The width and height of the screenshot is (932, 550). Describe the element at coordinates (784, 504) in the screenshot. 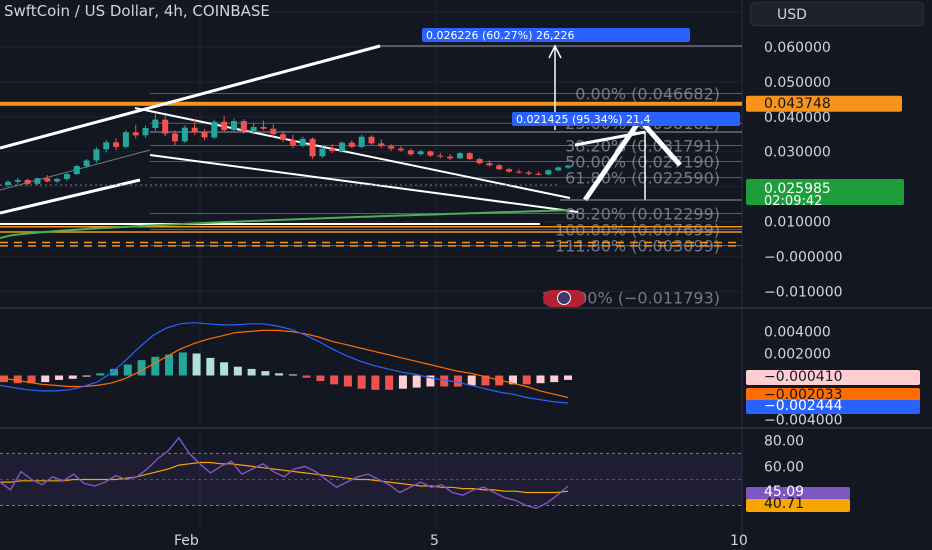

I see `rsi-ma-value-label: 40.71` at that location.